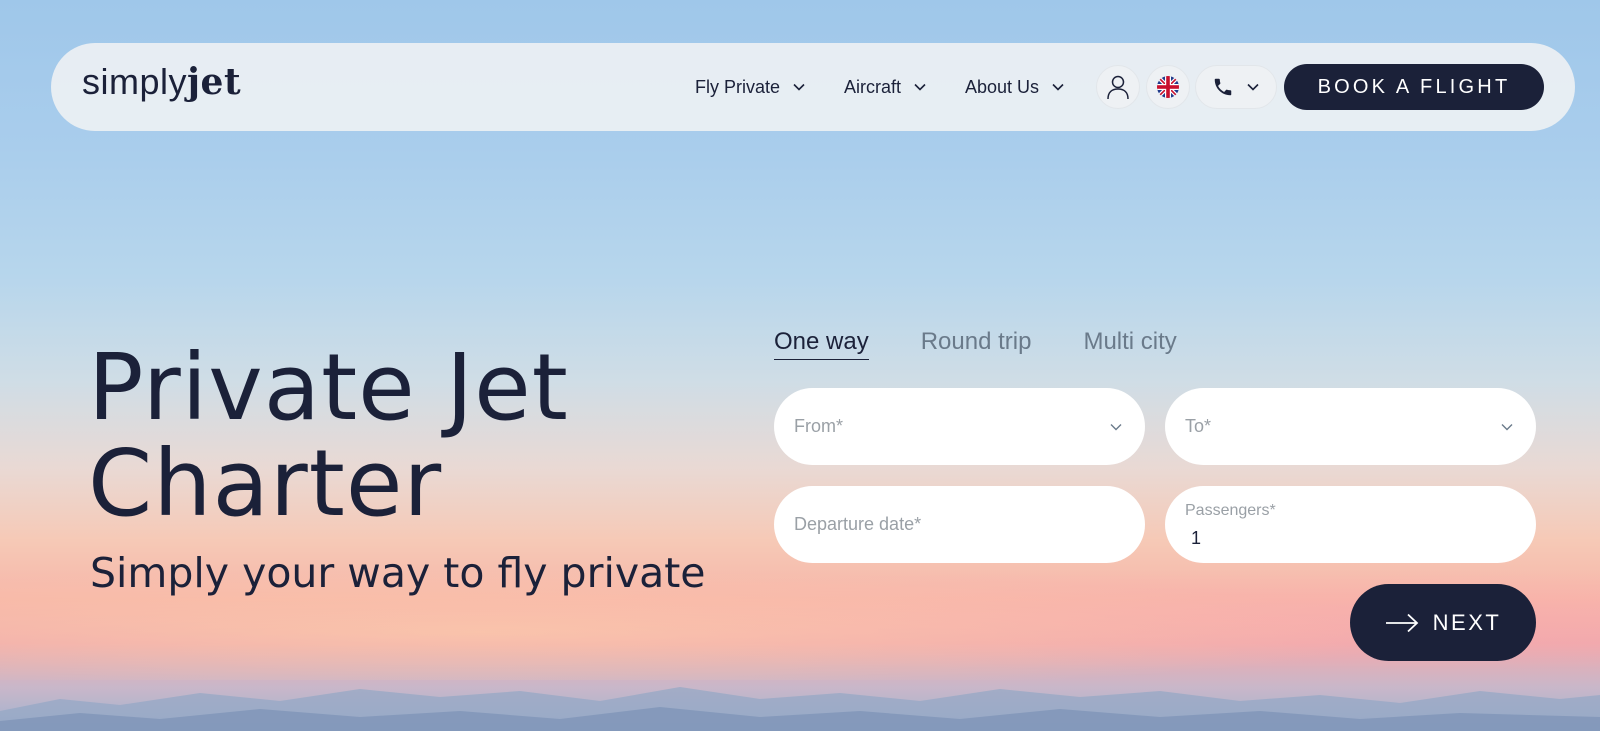  Describe the element at coordinates (1350, 524) in the screenshot. I see `passengers-field: Passengers* 1` at that location.